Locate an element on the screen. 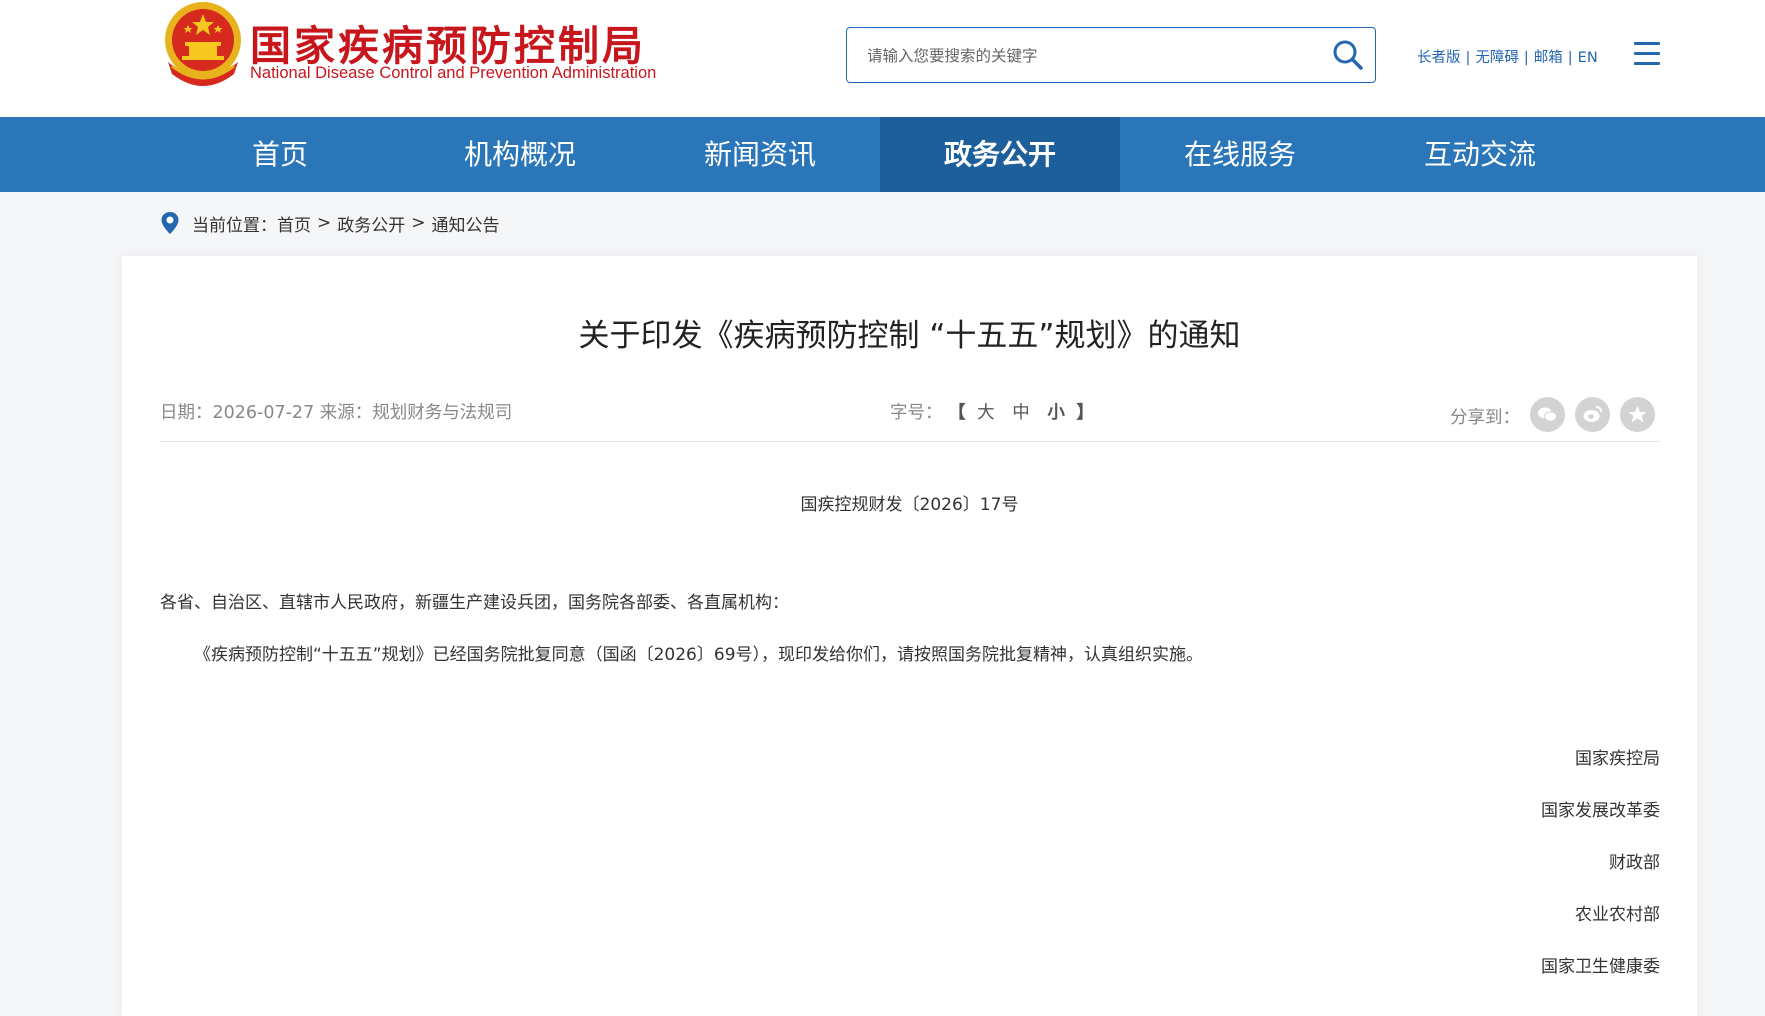 This screenshot has height=1016, width=1765. signatory: 国家发展改革委 is located at coordinates (1600, 811).